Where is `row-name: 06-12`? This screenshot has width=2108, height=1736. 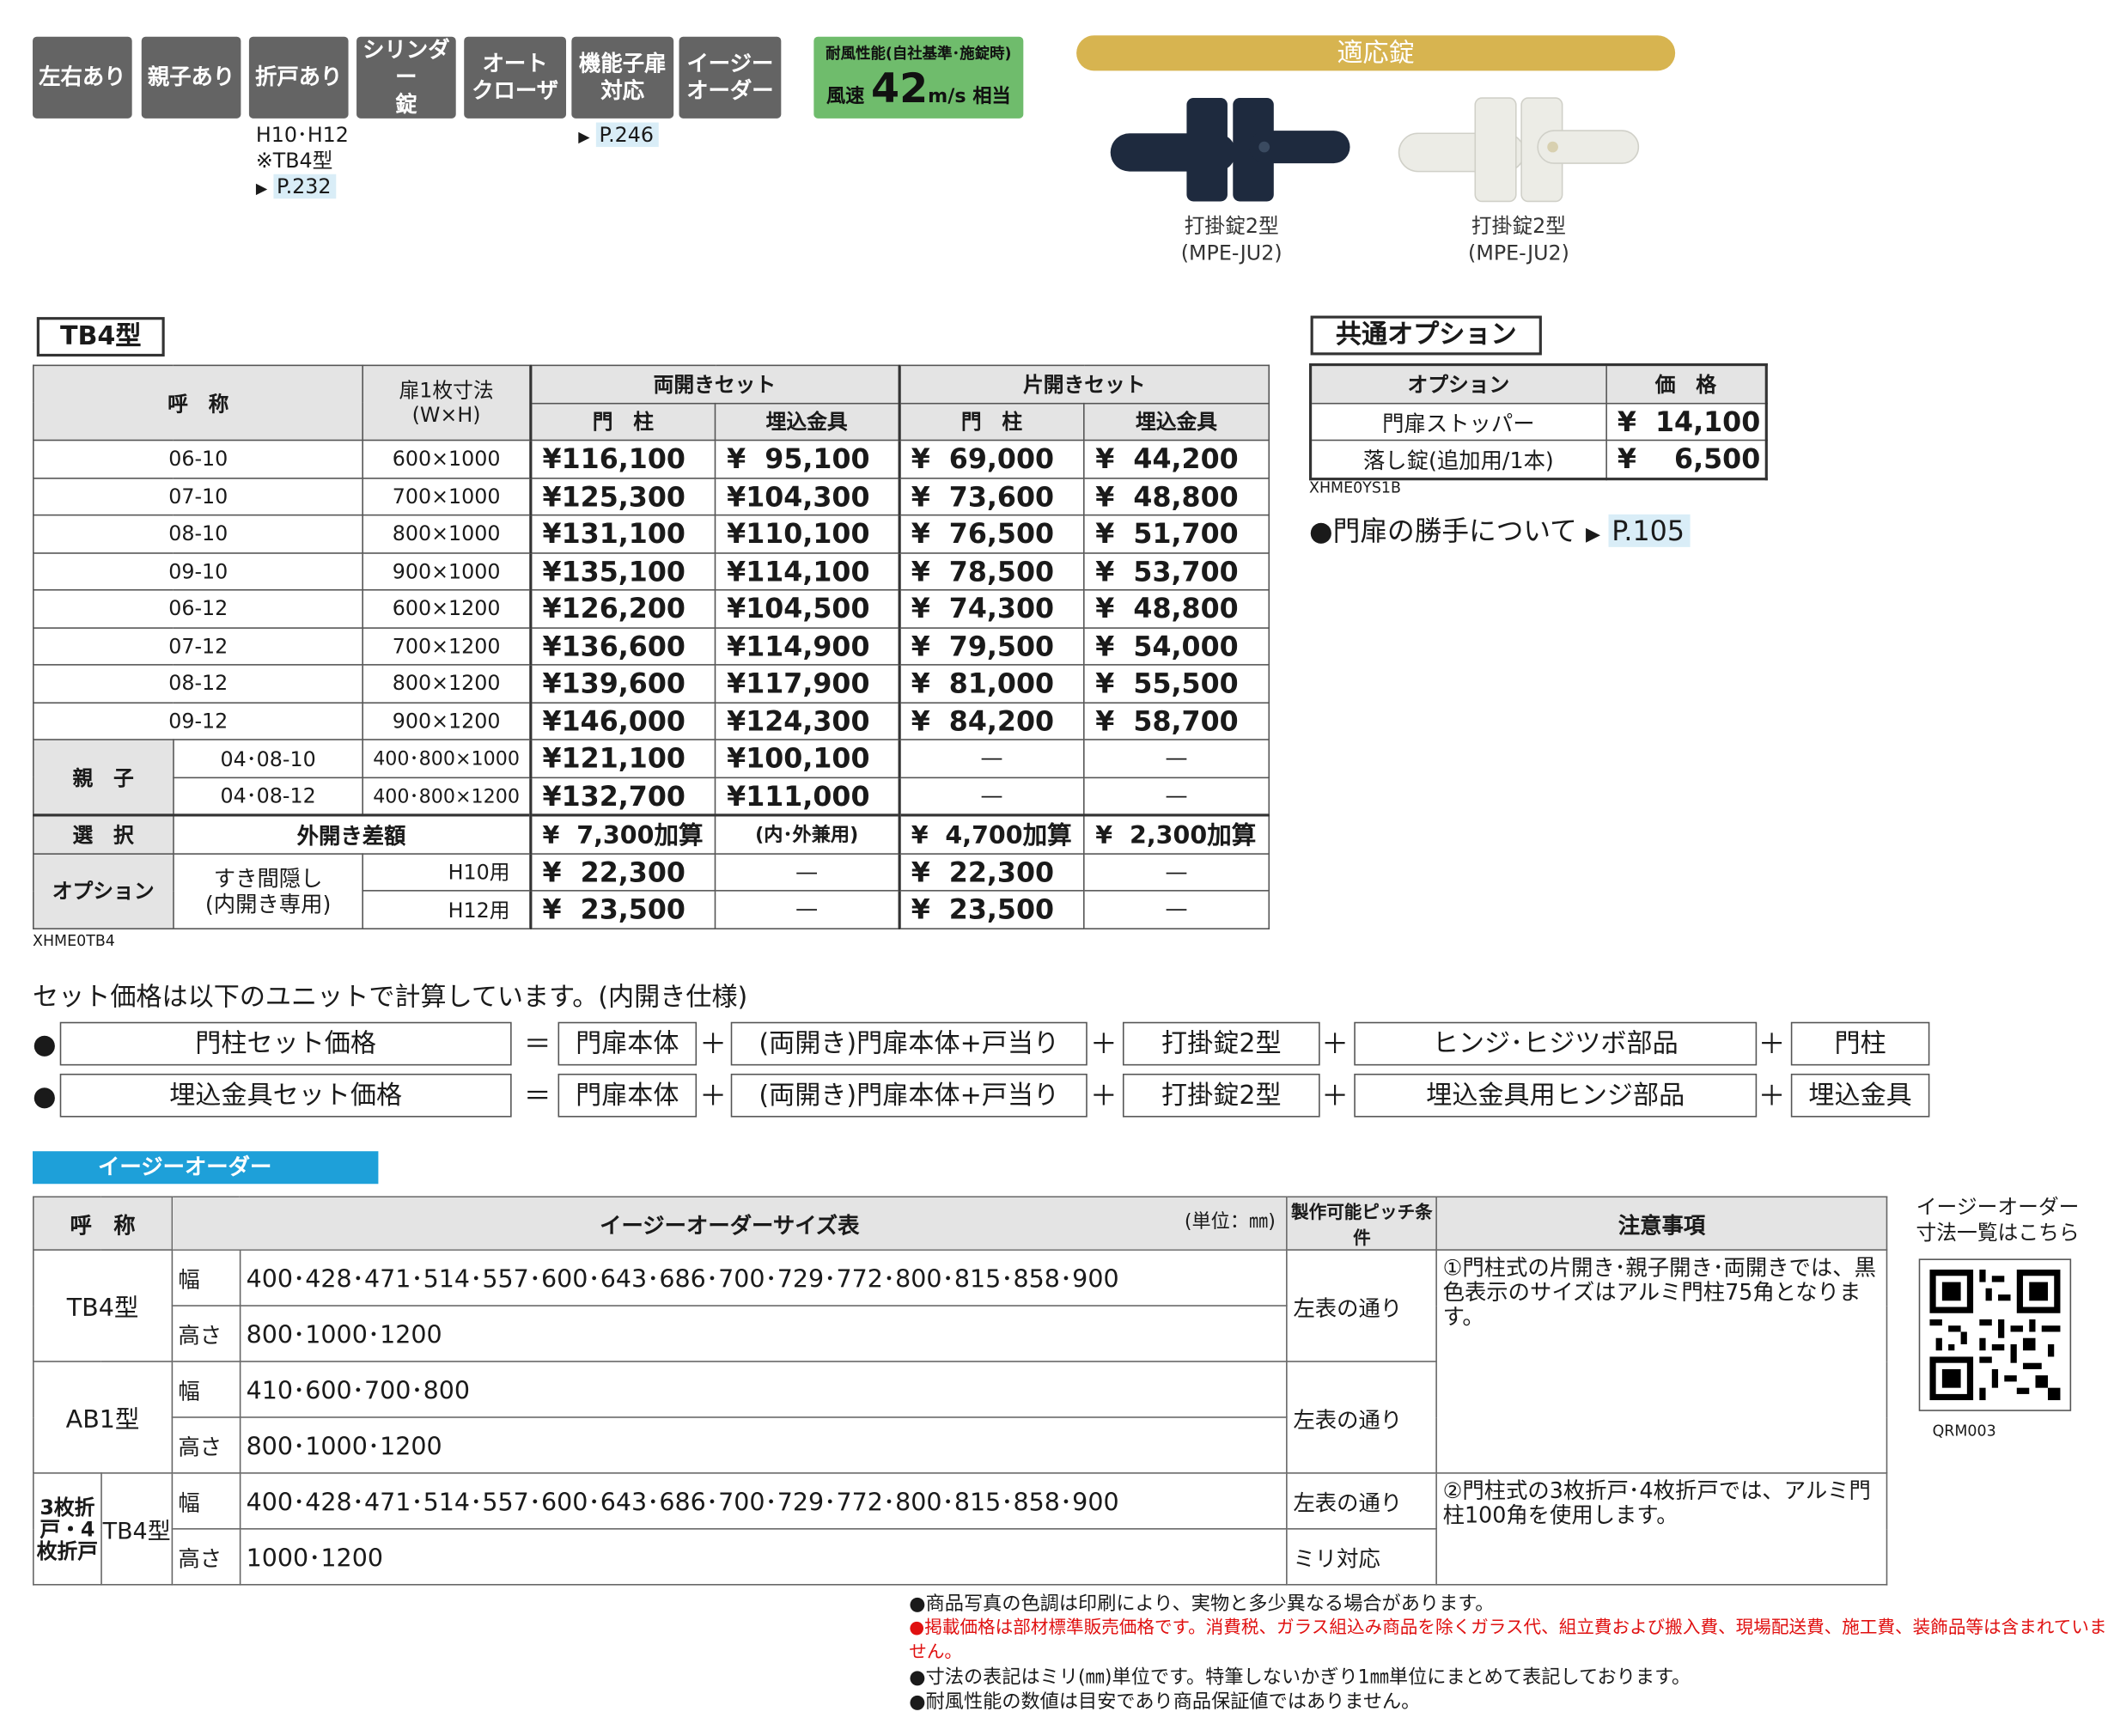
row-name: 06-12 is located at coordinates (198, 608).